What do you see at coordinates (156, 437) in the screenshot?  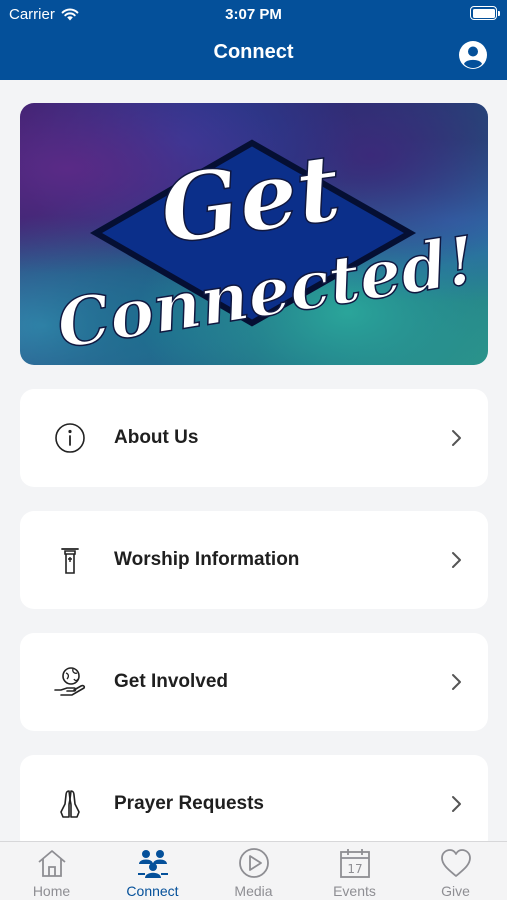 I see `menu-item-label: About Us` at bounding box center [156, 437].